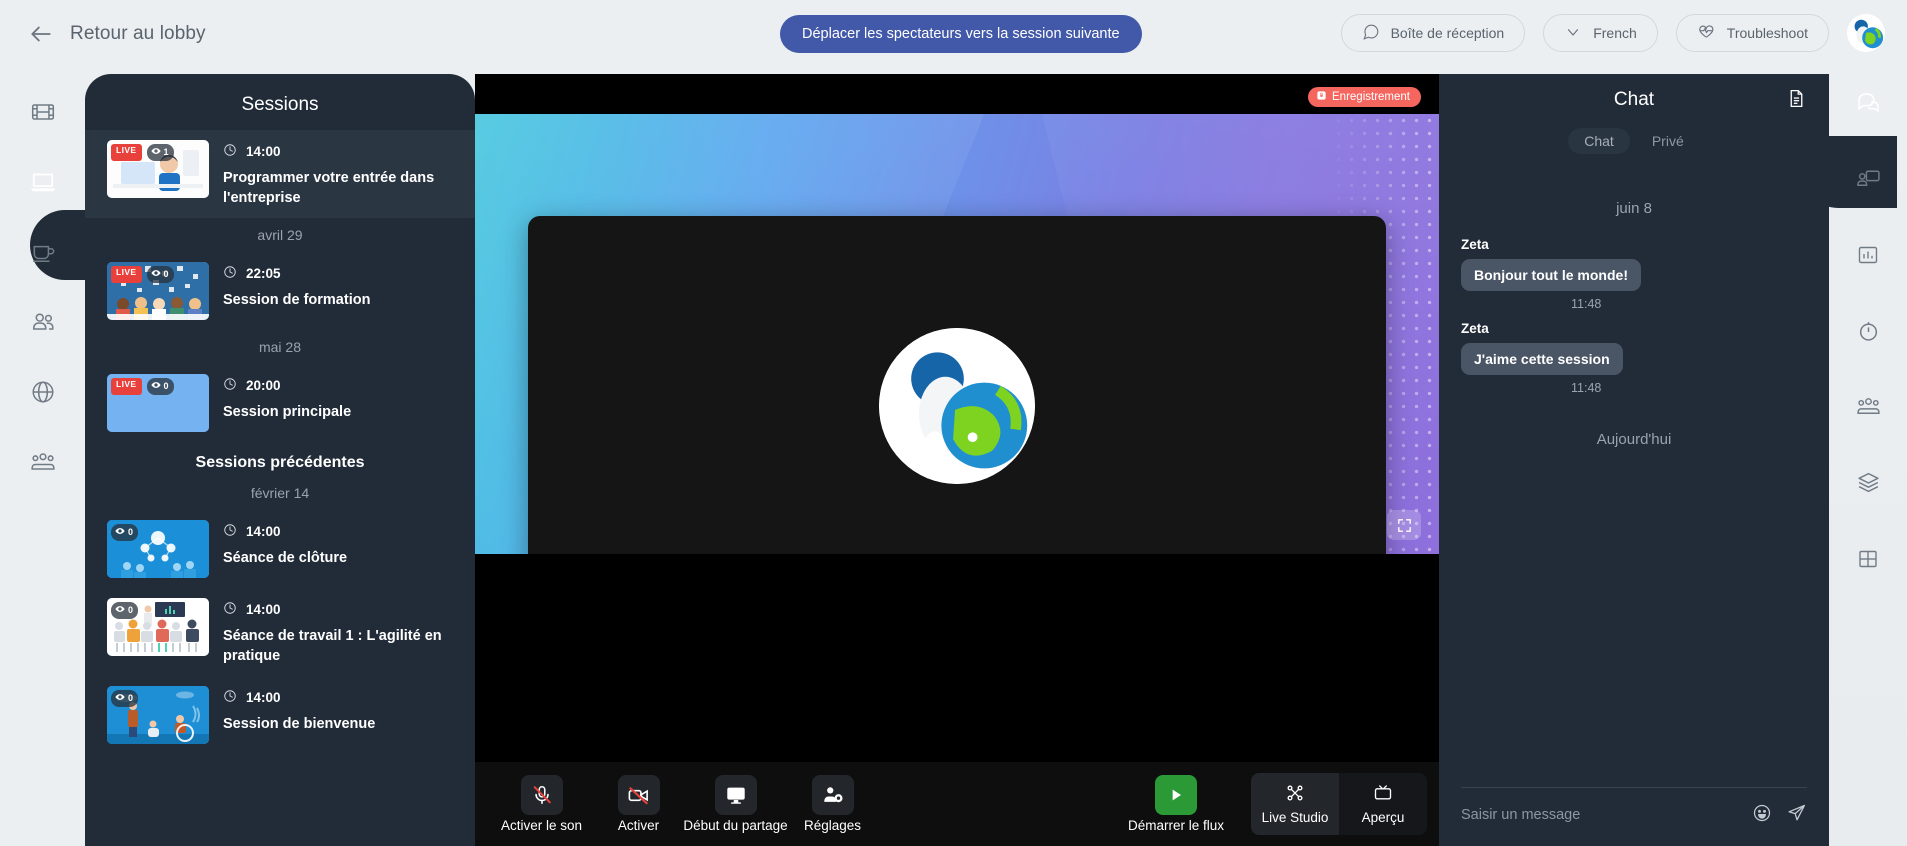 The image size is (1907, 846). I want to click on preview-button: Aperçu, so click(1383, 804).